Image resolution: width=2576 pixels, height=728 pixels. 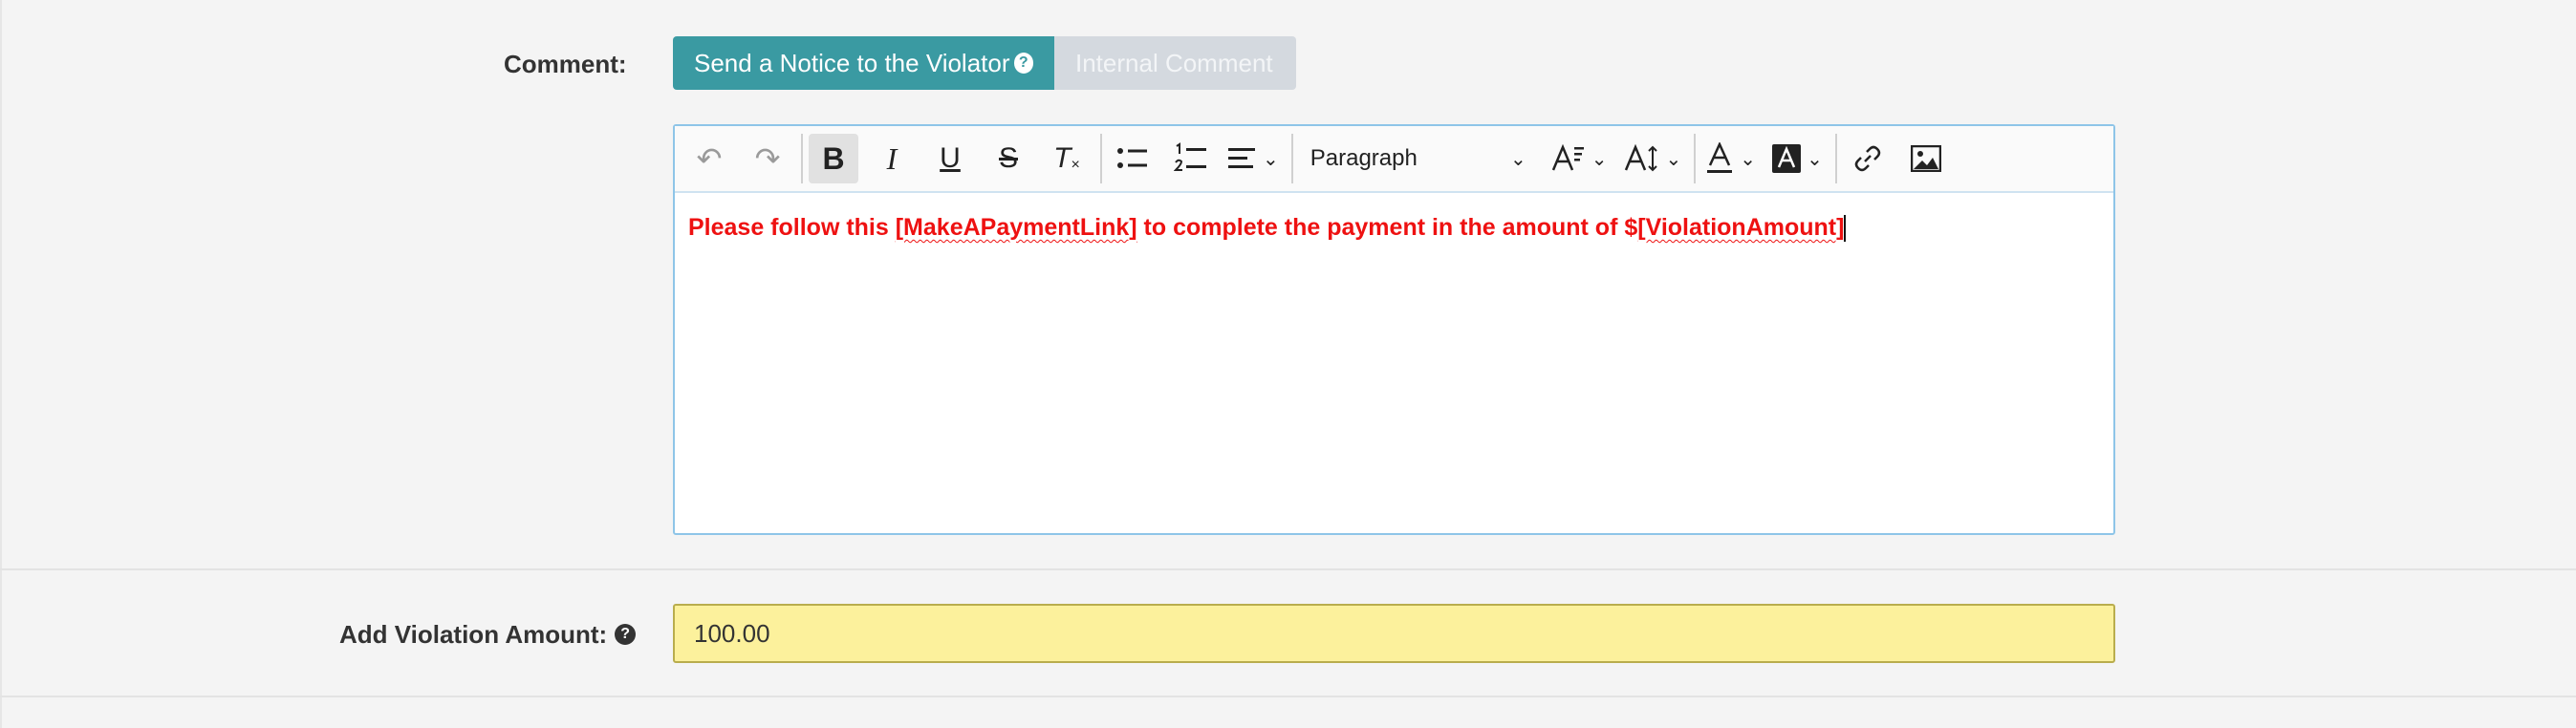 I want to click on line-height-icon, so click(x=1640, y=157).